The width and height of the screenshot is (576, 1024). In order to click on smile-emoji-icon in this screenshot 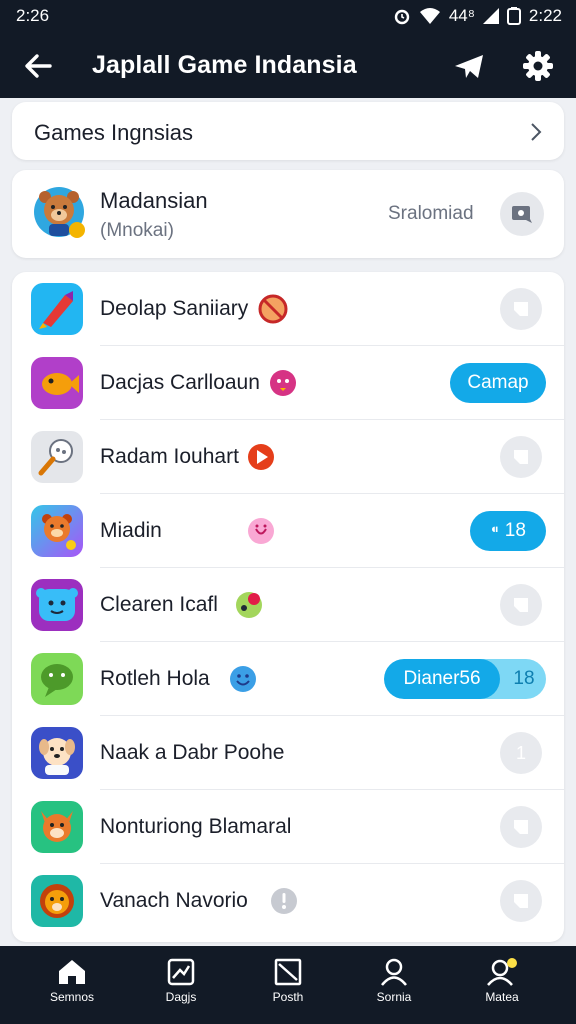, I will do `click(243, 679)`.